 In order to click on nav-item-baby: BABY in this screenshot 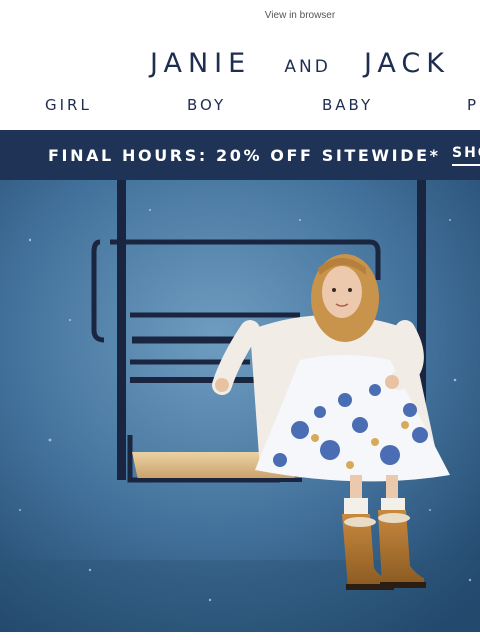, I will do `click(347, 105)`.